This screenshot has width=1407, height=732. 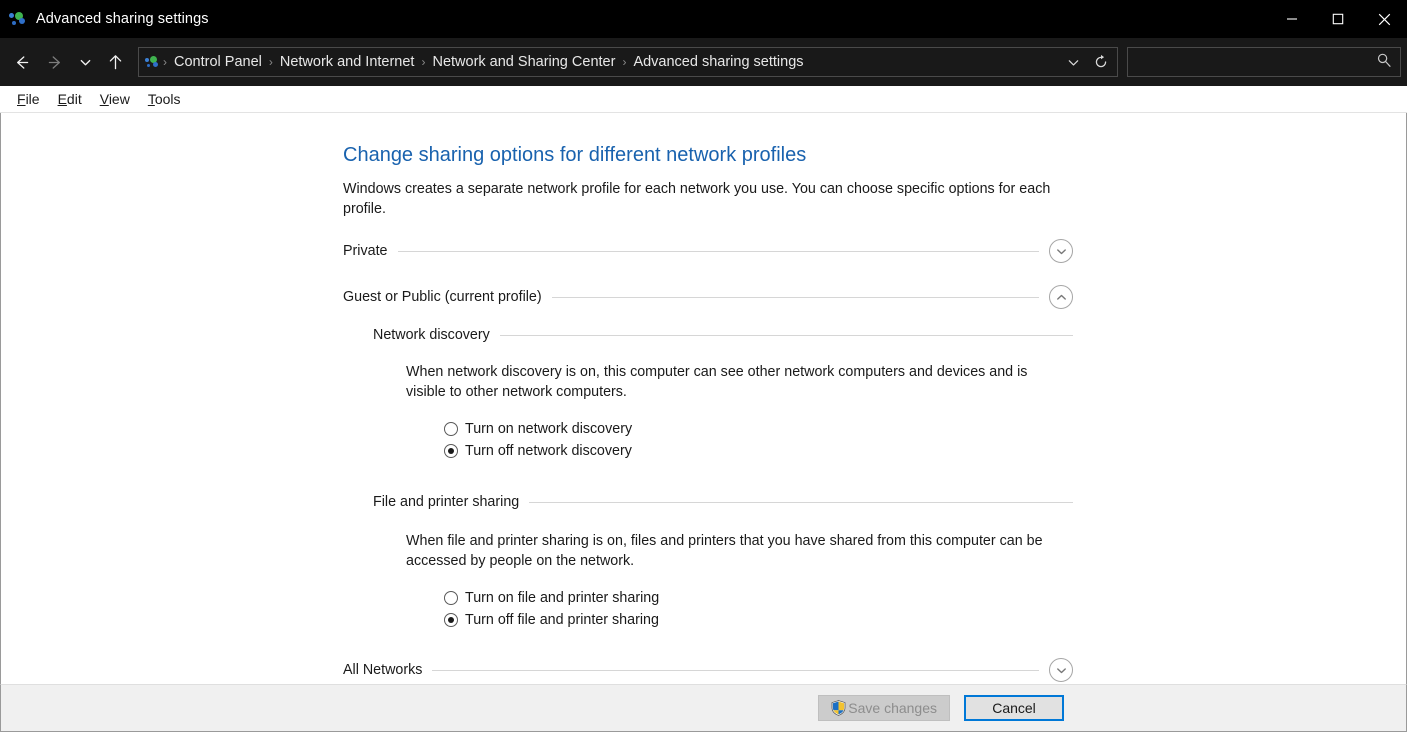 I want to click on radio-button-turn-off-file-and-printer-sharing, so click(x=451, y=620).